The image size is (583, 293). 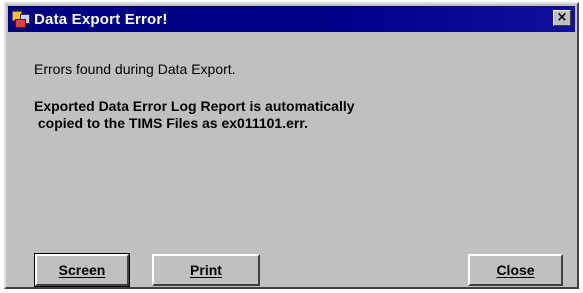 I want to click on title-bar: Data Export Error! ×, so click(x=291, y=19).